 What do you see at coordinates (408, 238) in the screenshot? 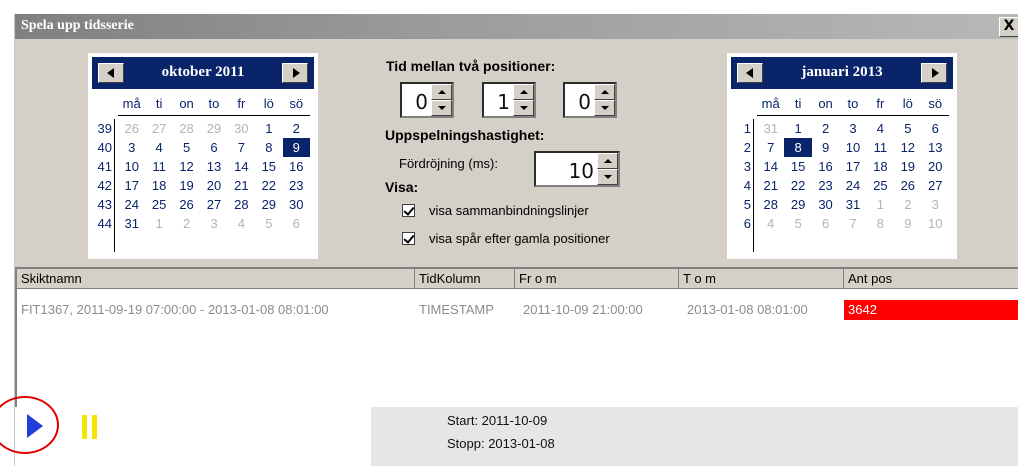
I see `show-tracks-checkbox` at bounding box center [408, 238].